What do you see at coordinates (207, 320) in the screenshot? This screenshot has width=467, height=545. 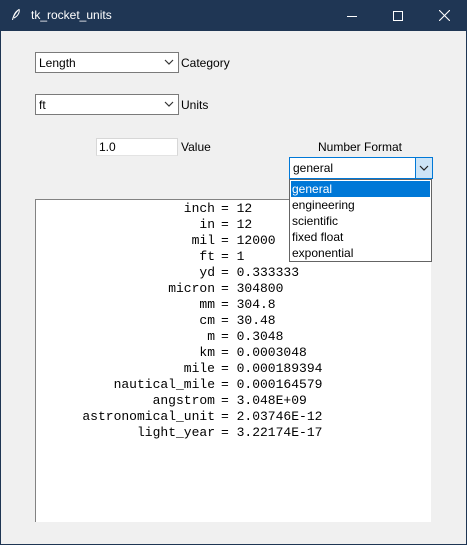 I see `result-unit: cm` at bounding box center [207, 320].